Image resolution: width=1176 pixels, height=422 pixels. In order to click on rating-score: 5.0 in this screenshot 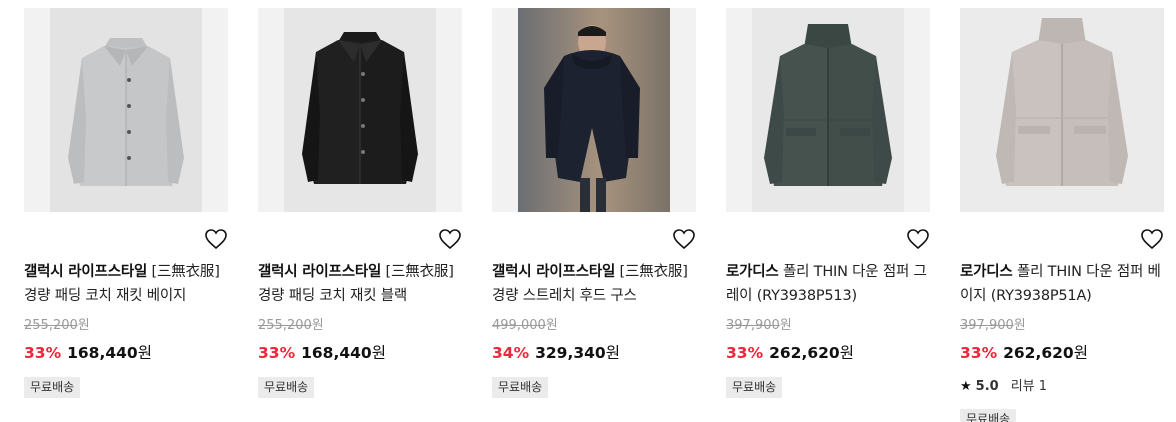, I will do `click(987, 386)`.